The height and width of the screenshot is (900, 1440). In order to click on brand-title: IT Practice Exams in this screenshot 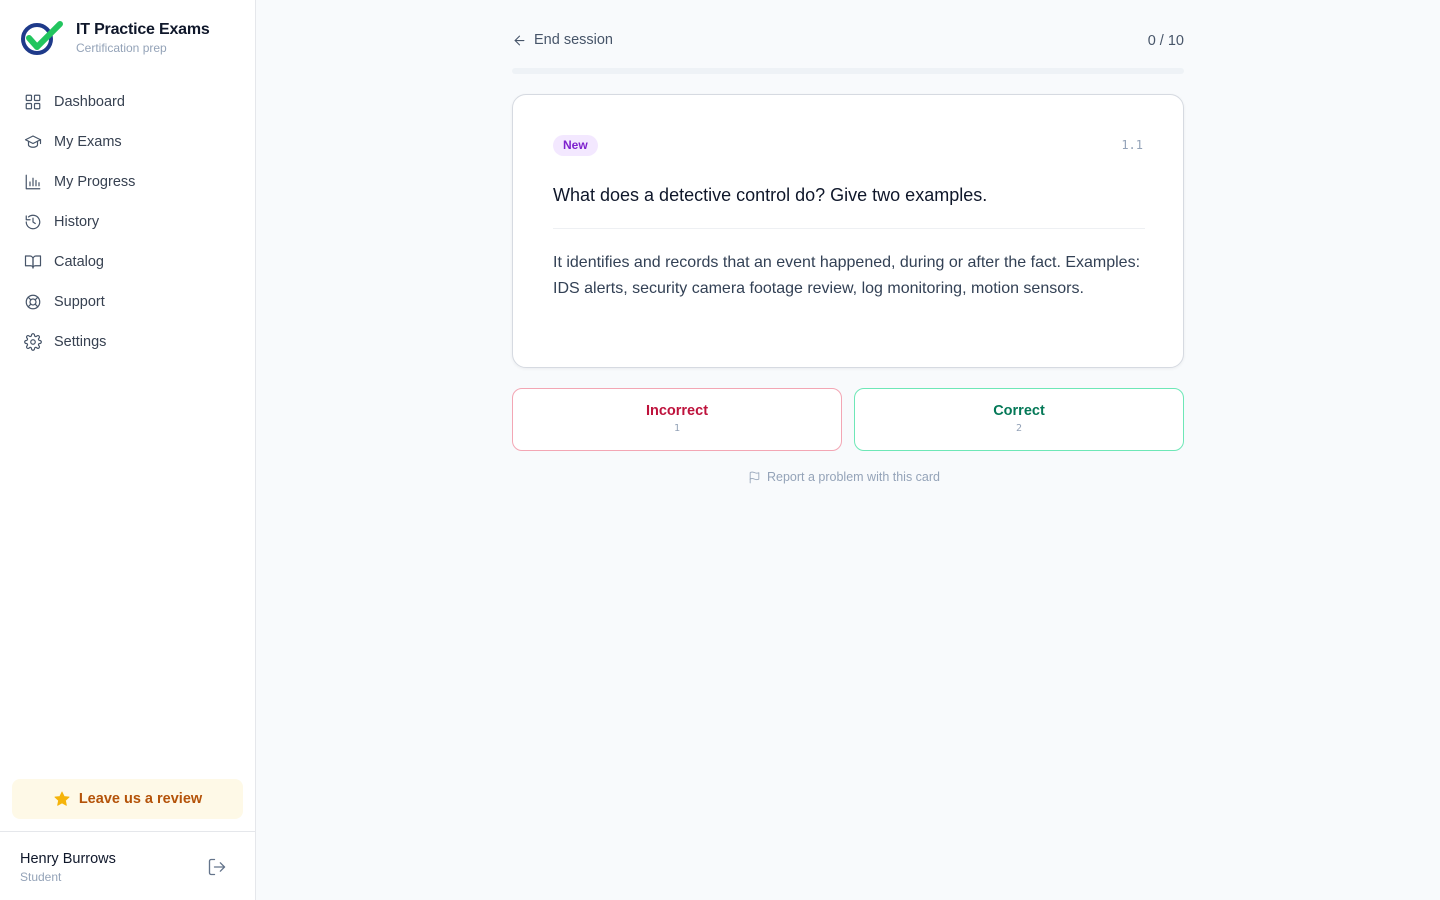, I will do `click(143, 29)`.